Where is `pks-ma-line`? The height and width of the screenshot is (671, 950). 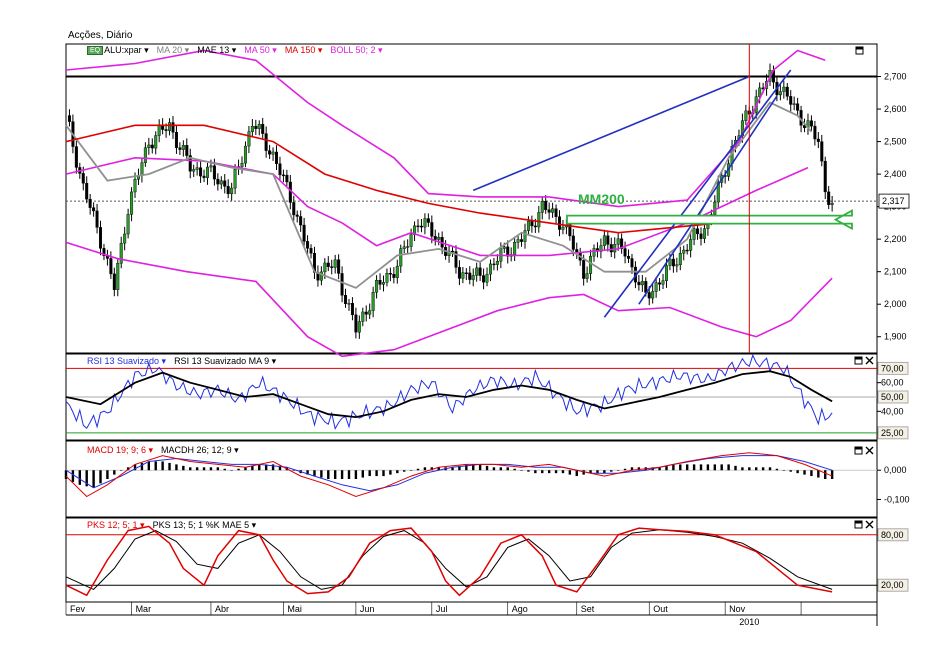 pks-ma-line is located at coordinates (449, 560).